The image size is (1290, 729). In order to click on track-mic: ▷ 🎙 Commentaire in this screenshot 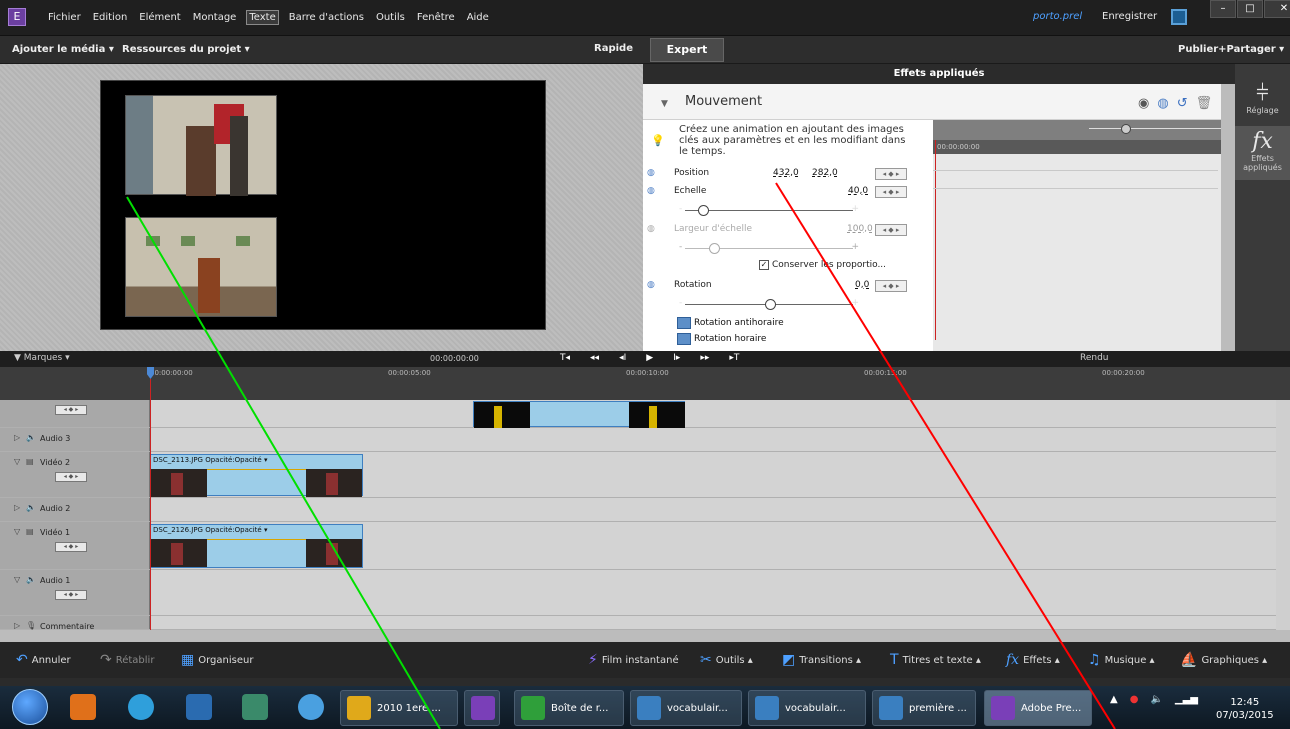, I will do `click(638, 623)`.